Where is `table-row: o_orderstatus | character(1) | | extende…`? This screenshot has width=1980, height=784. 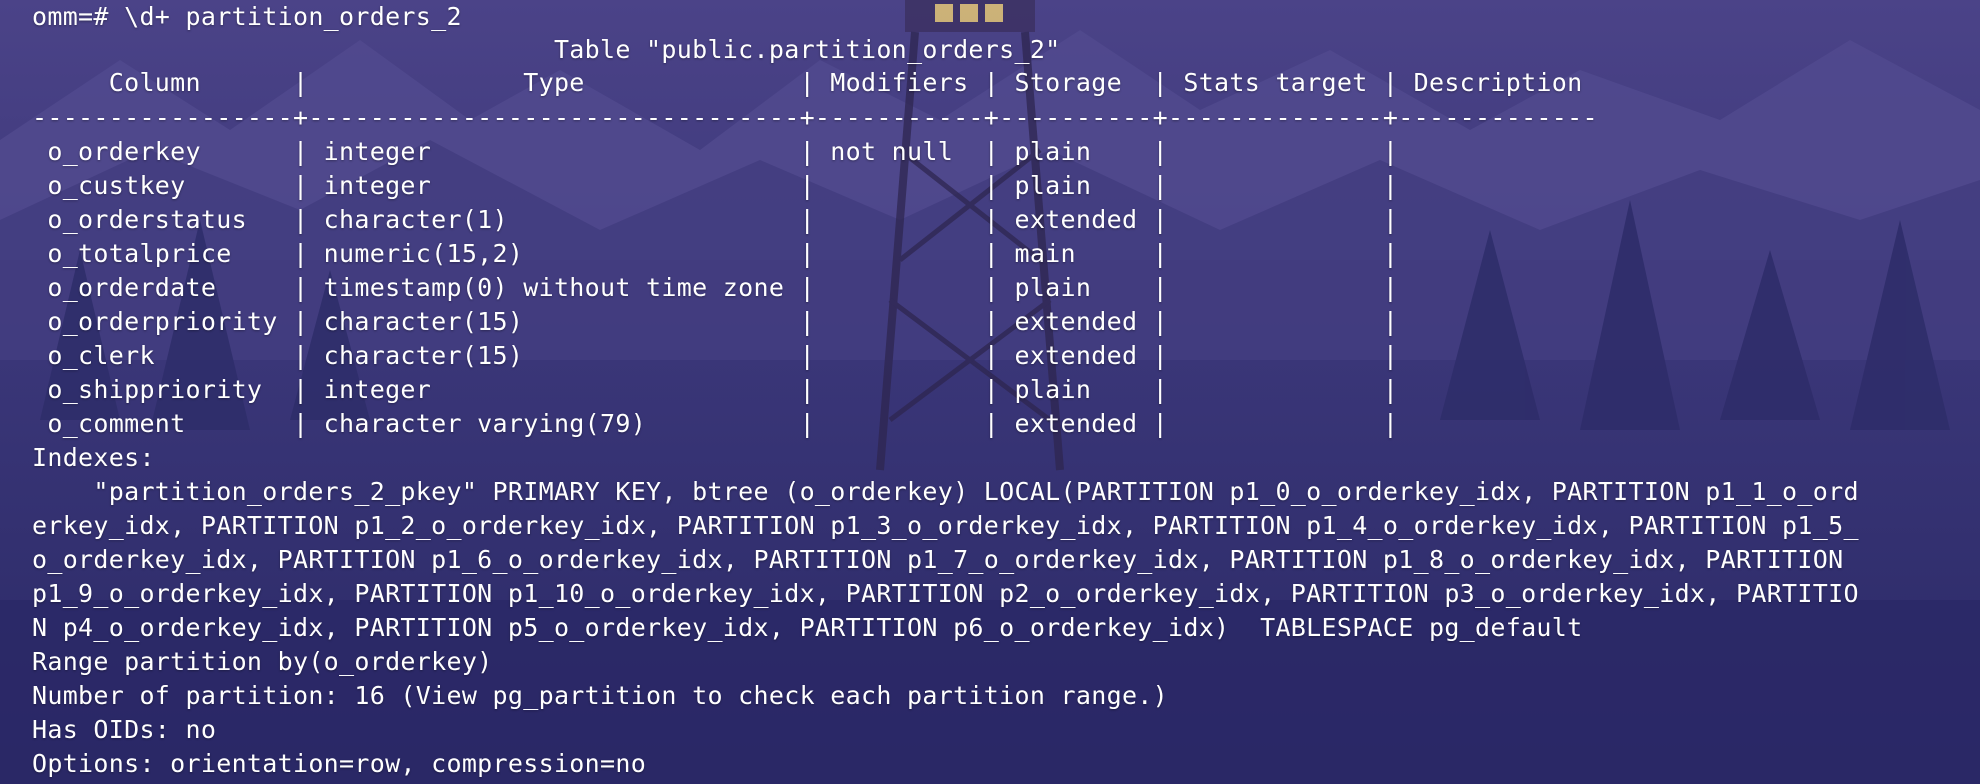 table-row: o_orderstatus | character(1) | | extende… is located at coordinates (723, 219).